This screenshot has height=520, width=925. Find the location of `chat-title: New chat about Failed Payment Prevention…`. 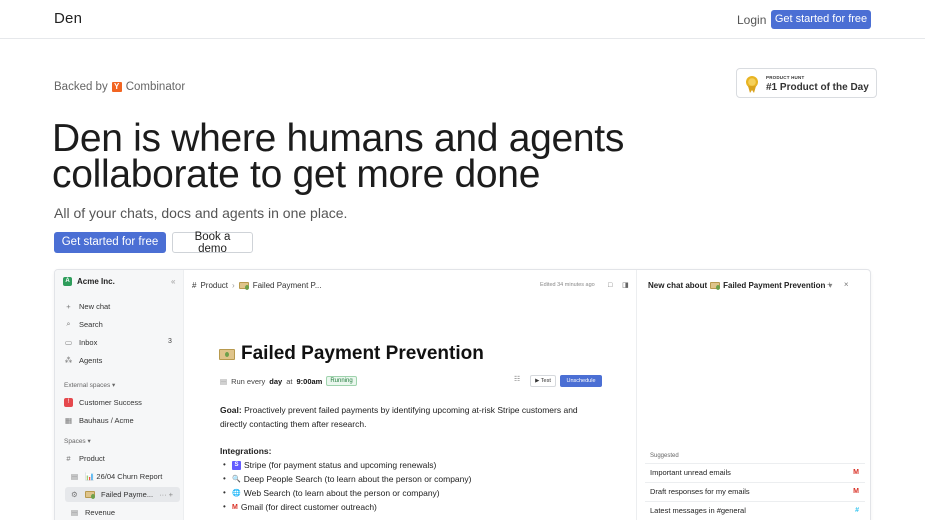

chat-title: New chat about Failed Payment Prevention… is located at coordinates (740, 285).